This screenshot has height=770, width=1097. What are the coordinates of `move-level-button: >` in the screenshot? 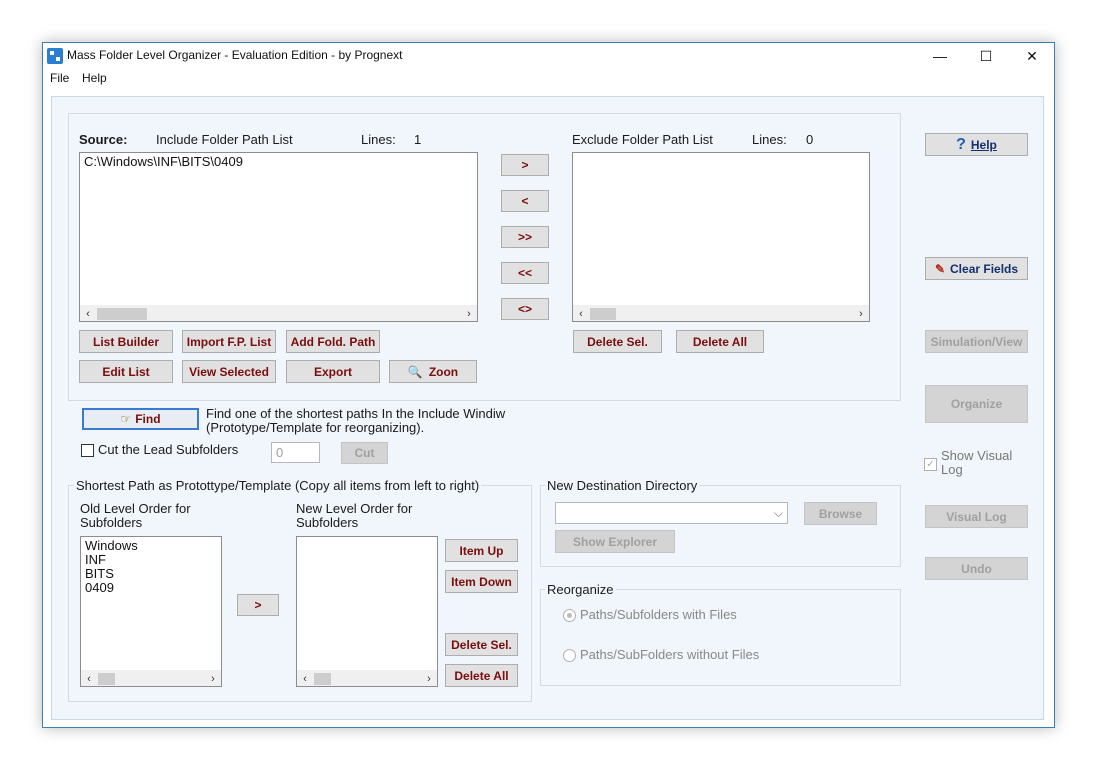 It's located at (258, 605).